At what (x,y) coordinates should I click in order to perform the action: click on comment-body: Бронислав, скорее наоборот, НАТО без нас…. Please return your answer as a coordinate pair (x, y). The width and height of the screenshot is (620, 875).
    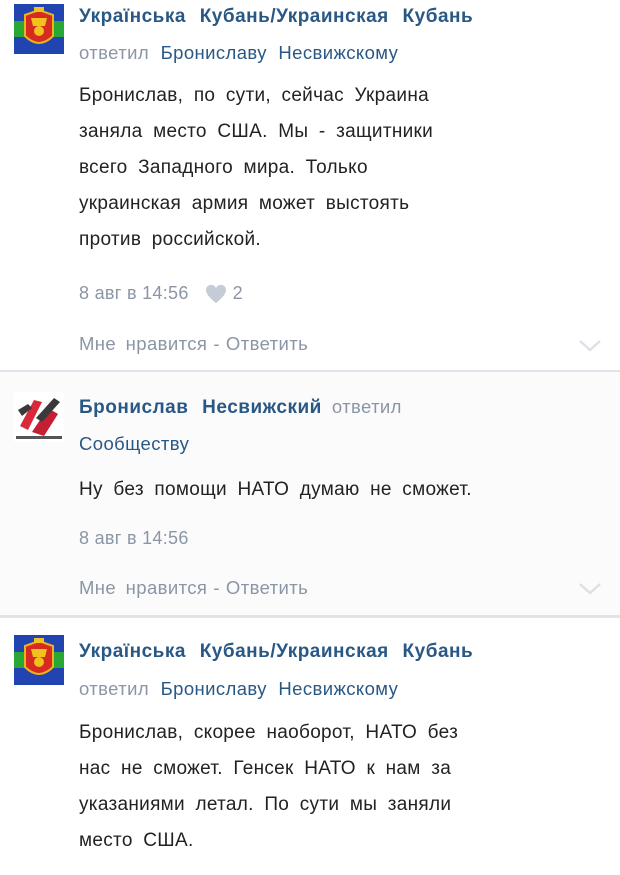
    Looking at the image, I should click on (339, 787).